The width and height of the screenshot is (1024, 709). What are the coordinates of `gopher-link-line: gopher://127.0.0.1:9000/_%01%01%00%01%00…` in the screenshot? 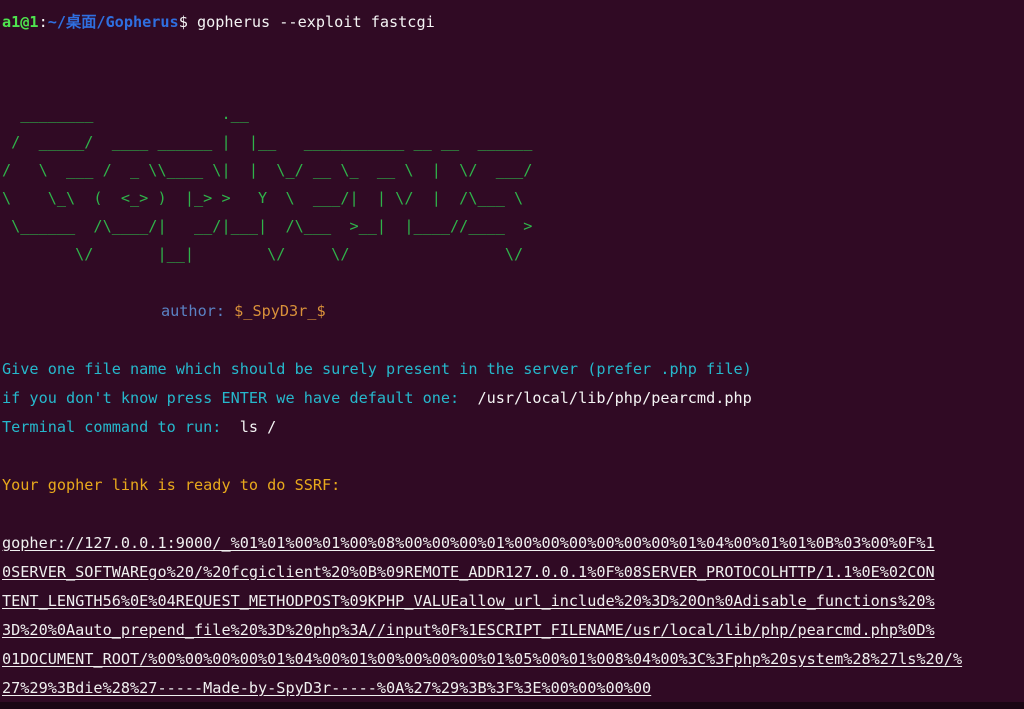 It's located at (468, 543).